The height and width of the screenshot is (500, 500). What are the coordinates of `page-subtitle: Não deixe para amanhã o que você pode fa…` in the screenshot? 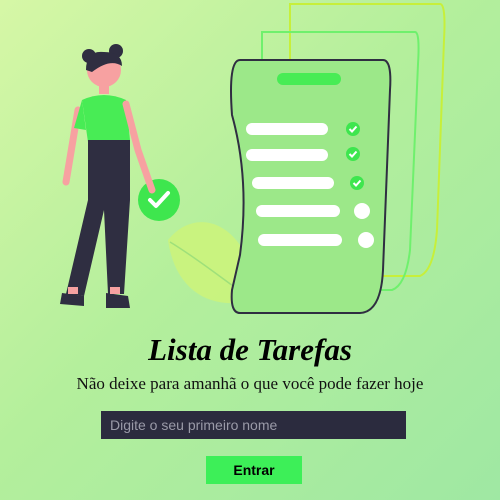 It's located at (250, 383).